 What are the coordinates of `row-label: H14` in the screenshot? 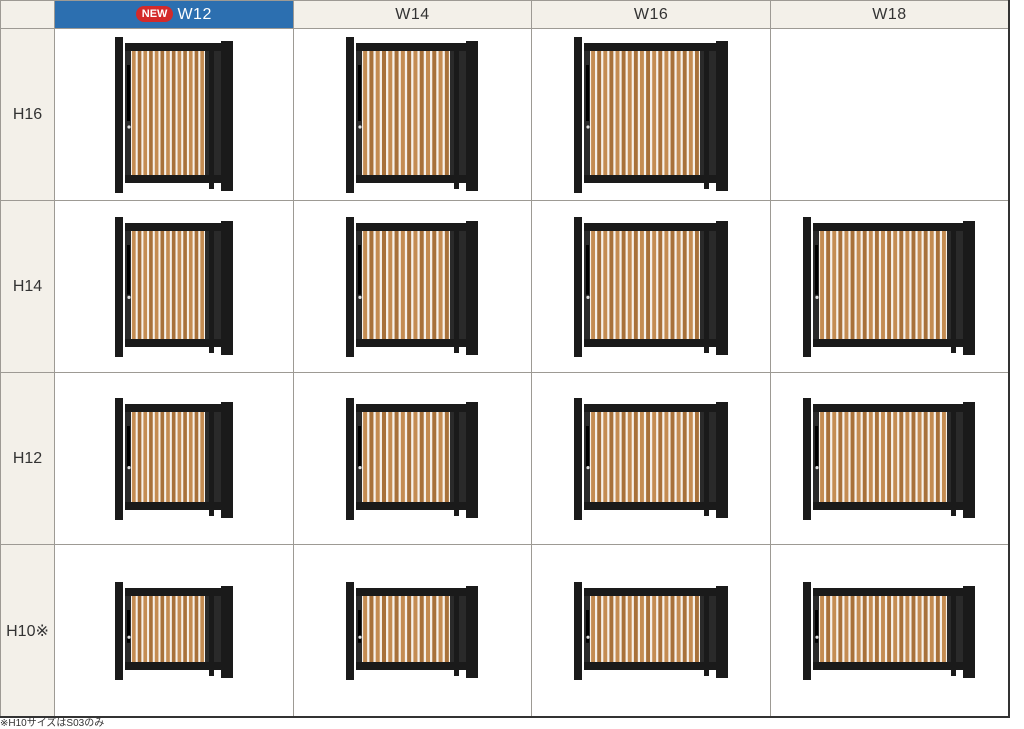 It's located at (27, 287).